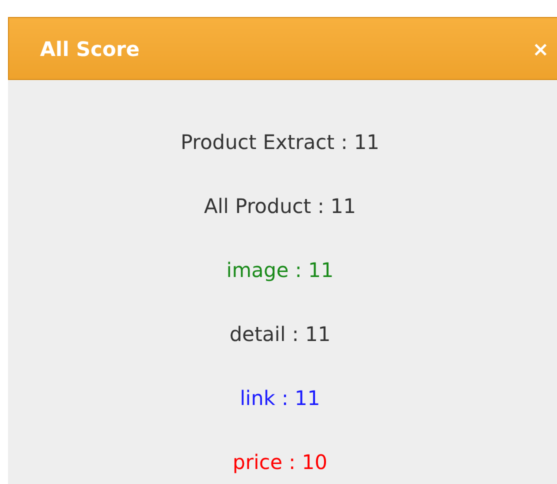 The width and height of the screenshot is (557, 484). Describe the element at coordinates (280, 142) in the screenshot. I see `score-text: Product Extract : 11` at that location.